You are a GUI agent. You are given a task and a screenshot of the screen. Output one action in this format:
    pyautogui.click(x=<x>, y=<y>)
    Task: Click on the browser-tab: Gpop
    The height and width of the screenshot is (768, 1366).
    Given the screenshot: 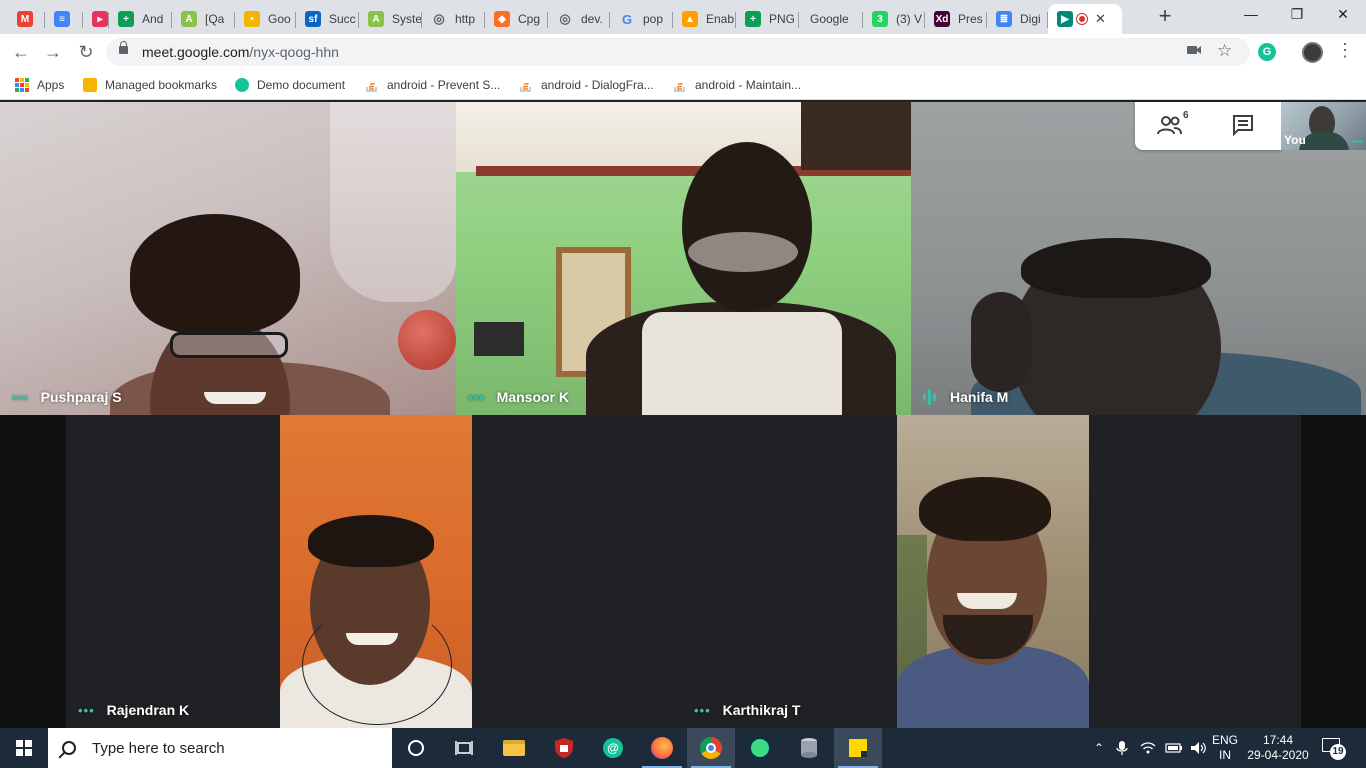 What is the action you would take?
    pyautogui.click(x=641, y=19)
    